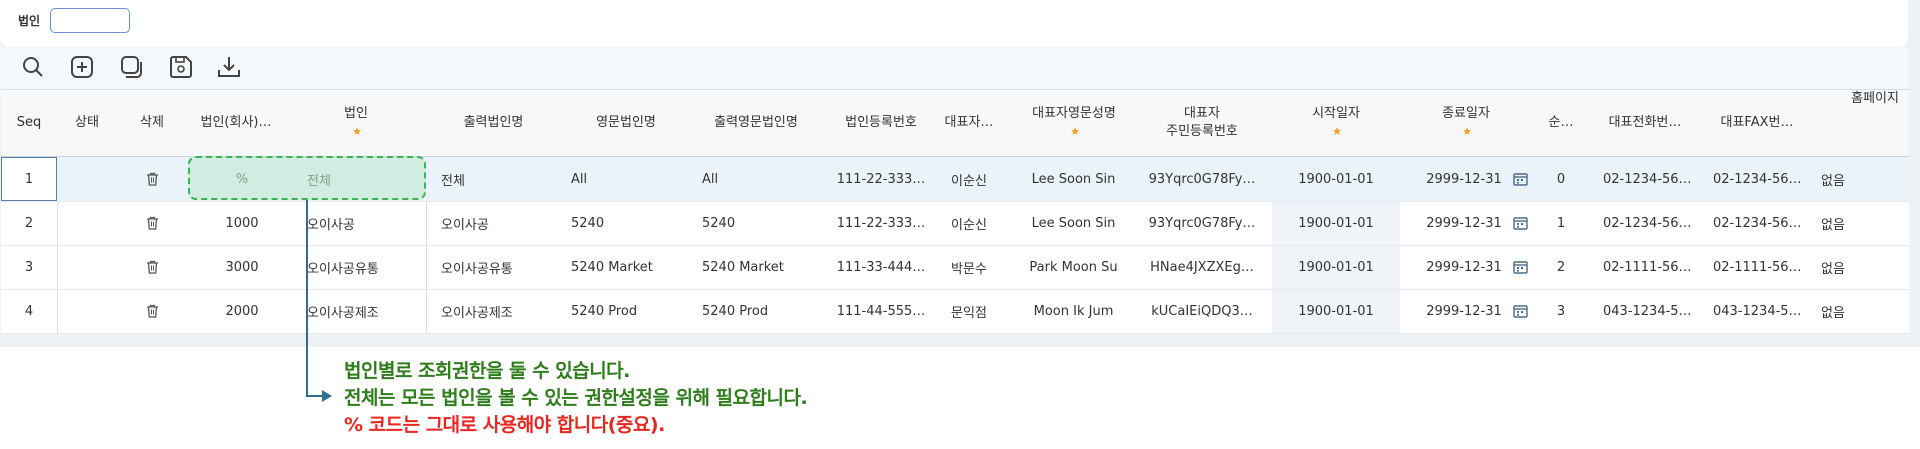 The height and width of the screenshot is (449, 1920). What do you see at coordinates (181, 67) in the screenshot?
I see `save-button` at bounding box center [181, 67].